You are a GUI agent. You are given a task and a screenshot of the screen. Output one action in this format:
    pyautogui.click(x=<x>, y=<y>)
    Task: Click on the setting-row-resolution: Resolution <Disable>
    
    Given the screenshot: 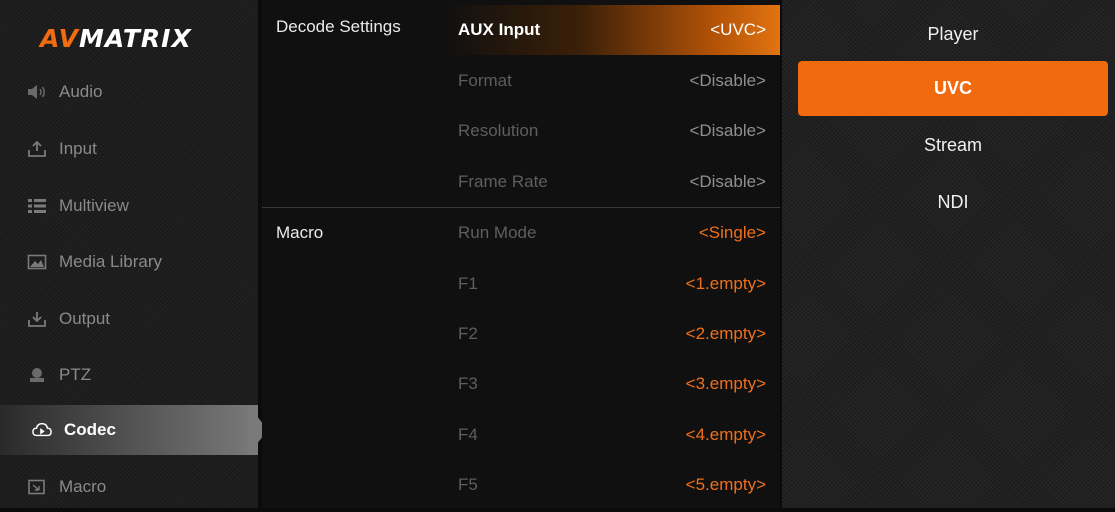 What is the action you would take?
    pyautogui.click(x=612, y=131)
    